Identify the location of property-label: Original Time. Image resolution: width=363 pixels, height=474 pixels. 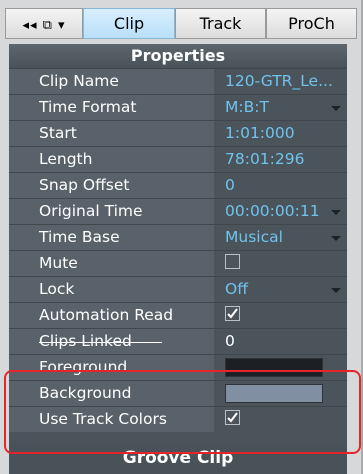
(111, 211).